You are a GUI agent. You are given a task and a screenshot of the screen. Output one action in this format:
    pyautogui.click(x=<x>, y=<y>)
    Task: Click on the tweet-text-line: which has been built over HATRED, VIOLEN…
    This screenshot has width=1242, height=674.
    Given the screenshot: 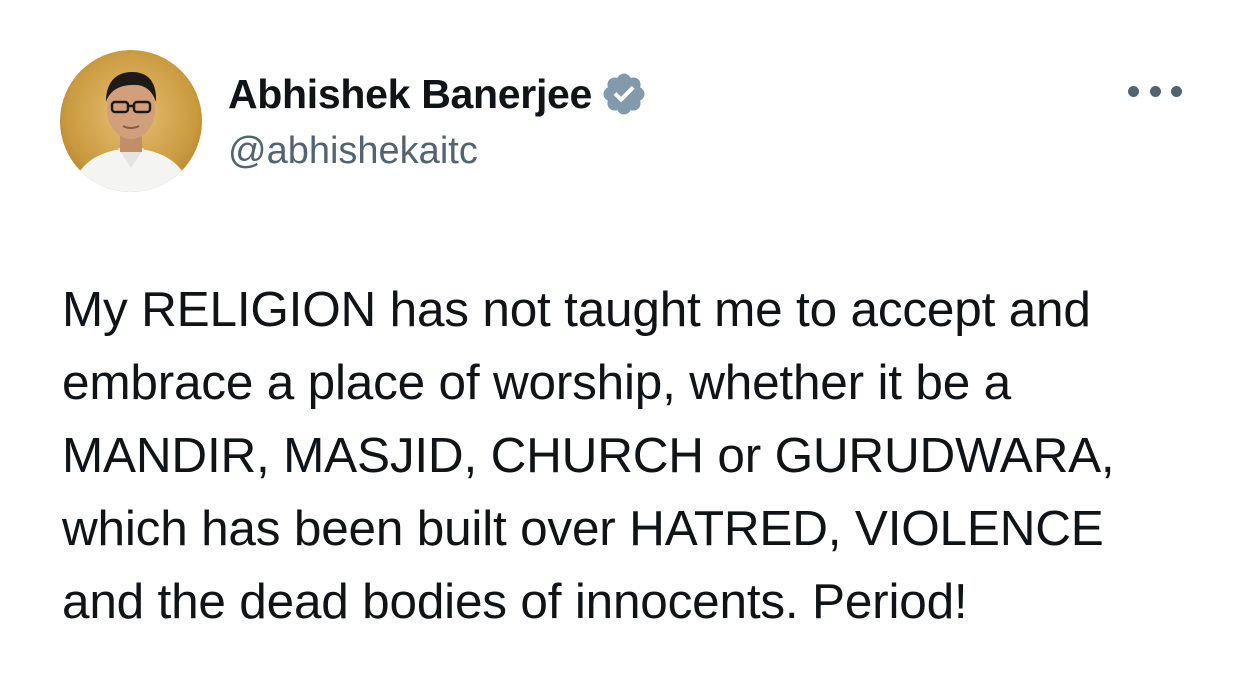 What is the action you would take?
    pyautogui.click(x=583, y=528)
    